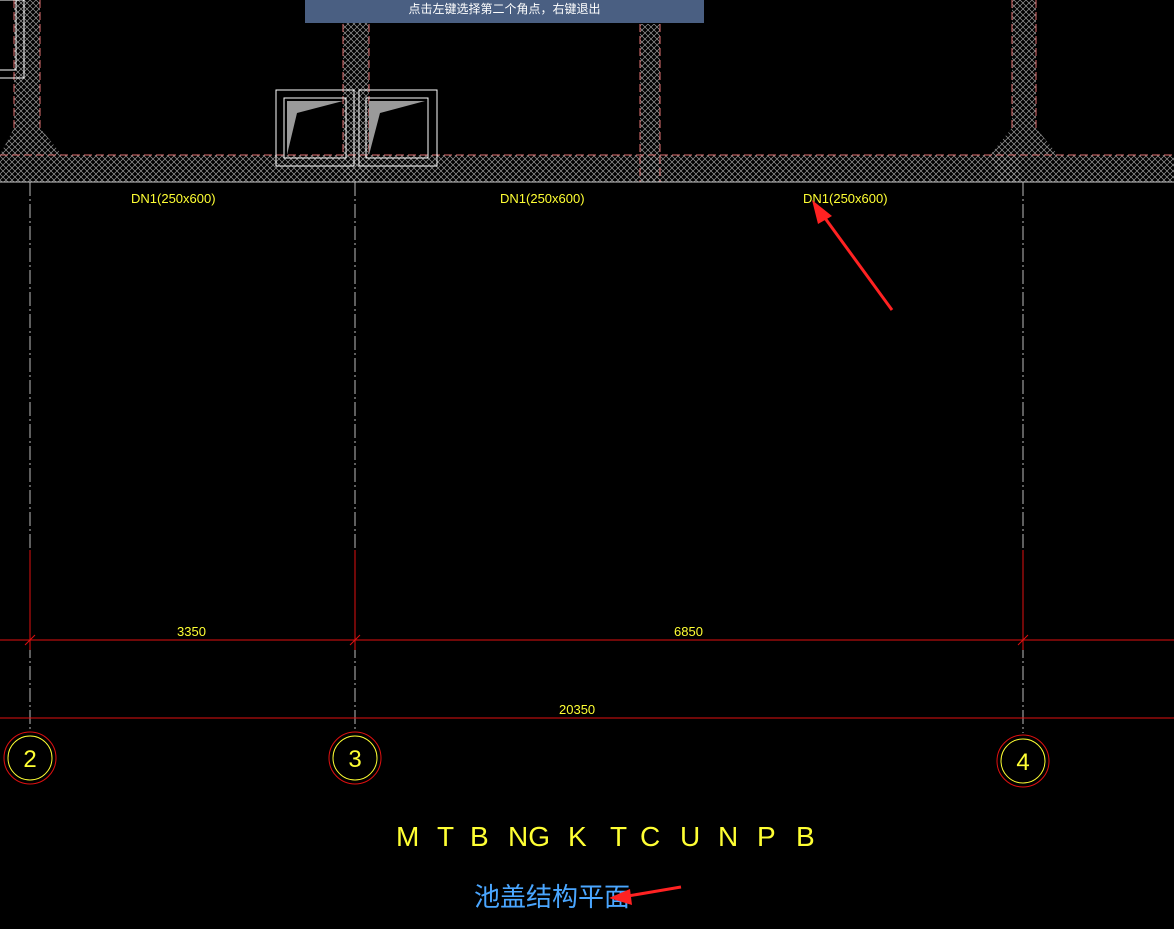  I want to click on garbled-letter: M, so click(407, 836).